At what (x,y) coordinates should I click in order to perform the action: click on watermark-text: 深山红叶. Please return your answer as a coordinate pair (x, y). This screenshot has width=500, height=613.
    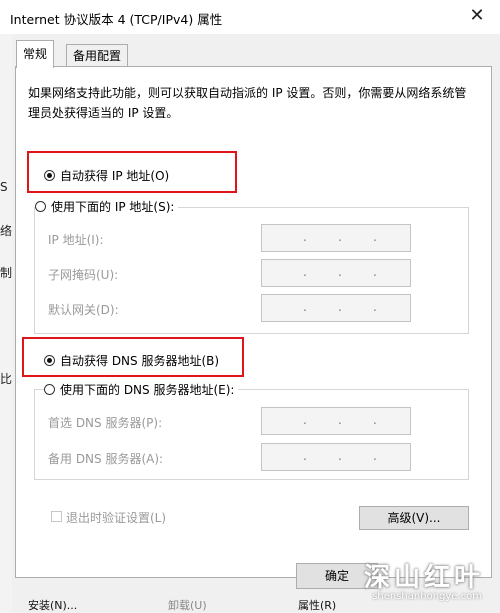
    Looking at the image, I should click on (423, 578).